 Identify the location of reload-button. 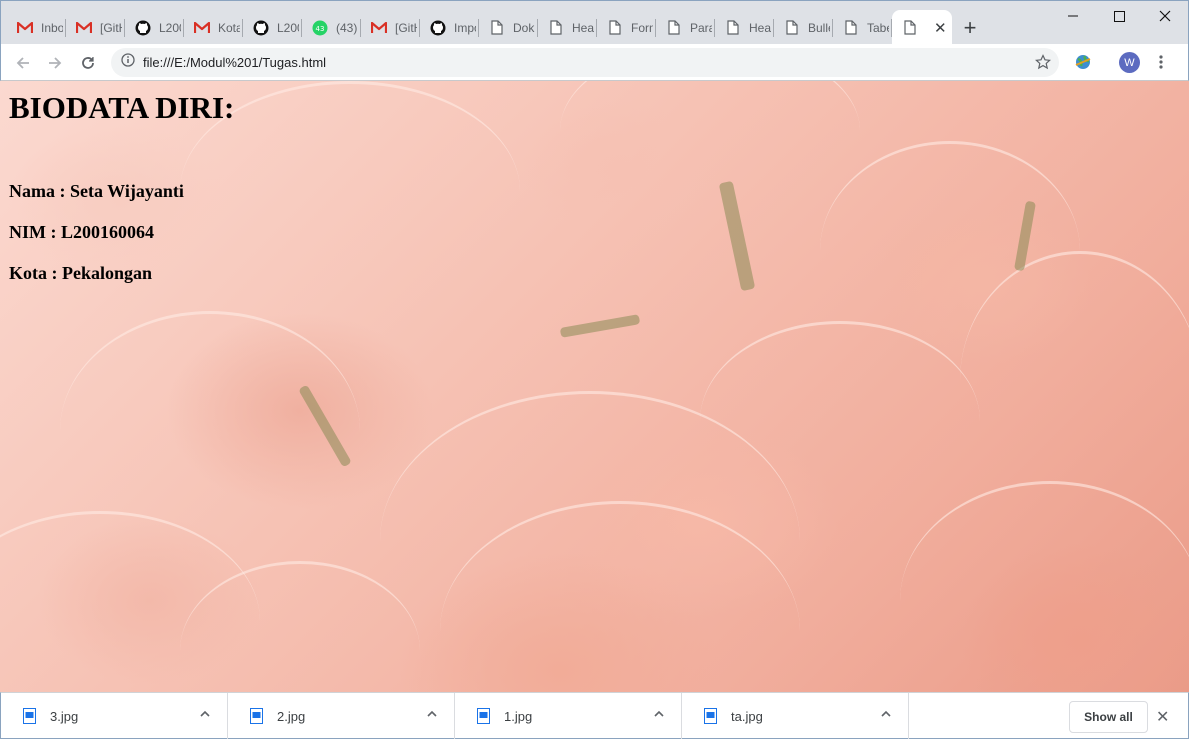
(88, 63).